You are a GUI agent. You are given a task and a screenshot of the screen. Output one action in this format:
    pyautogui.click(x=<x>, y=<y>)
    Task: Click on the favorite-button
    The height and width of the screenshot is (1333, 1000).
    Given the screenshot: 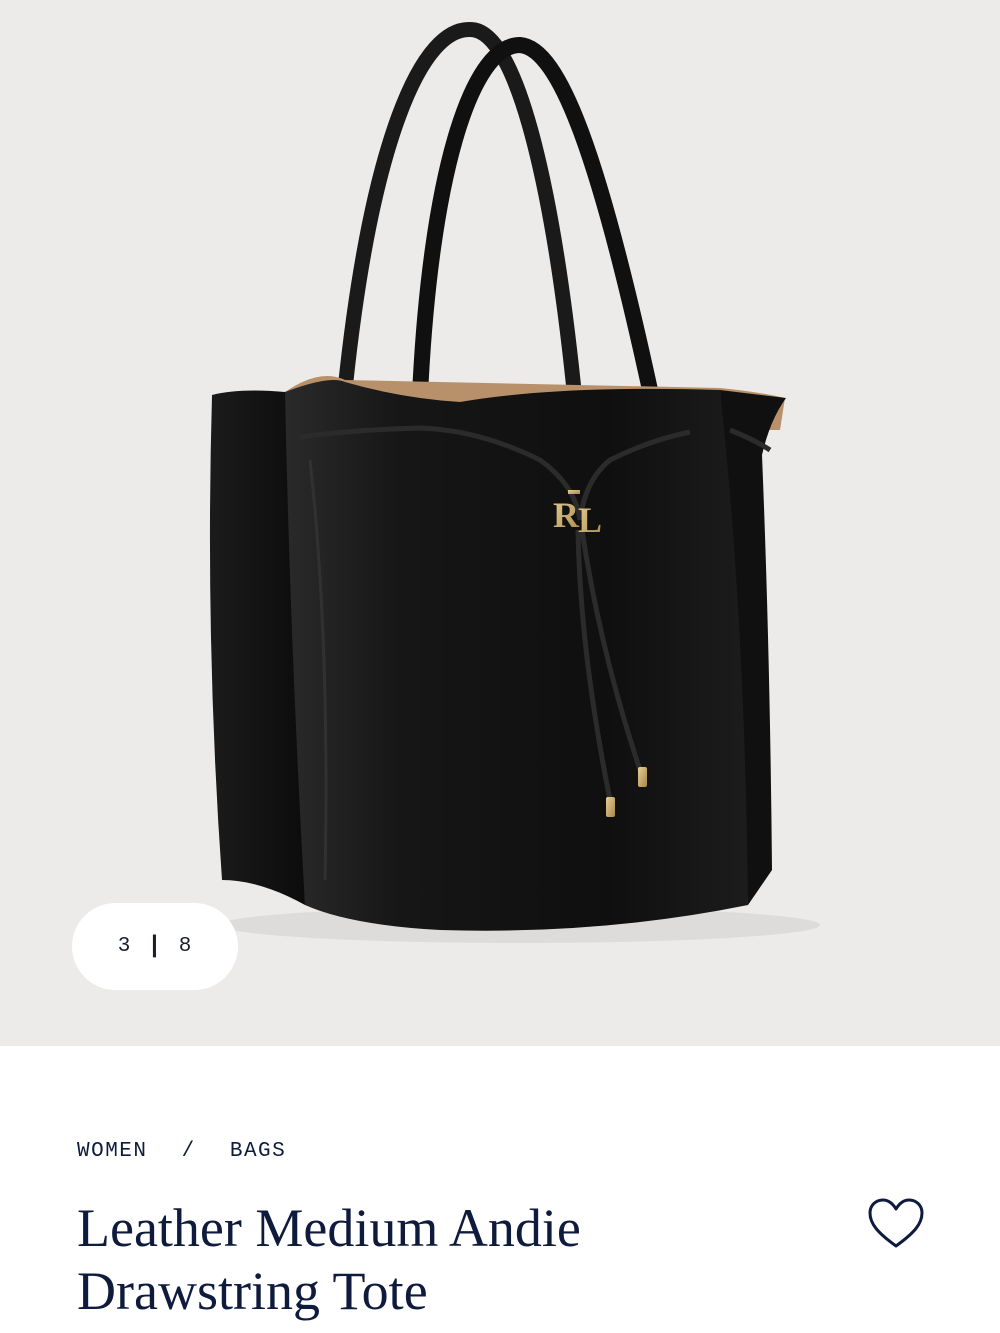 What is the action you would take?
    pyautogui.click(x=896, y=1224)
    